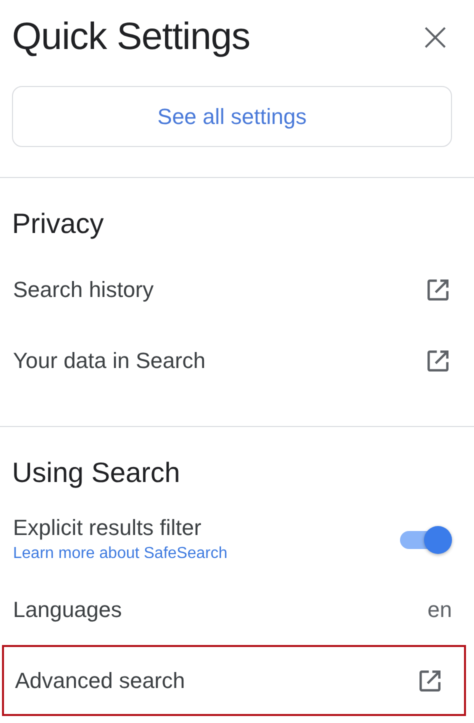  Describe the element at coordinates (425, 539) in the screenshot. I see `toggle-switch` at that location.